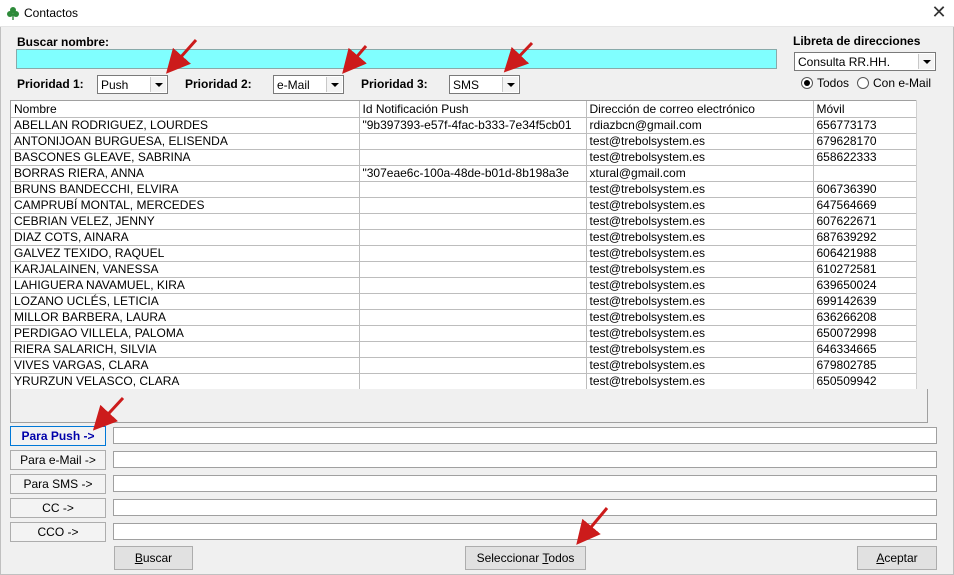 Image resolution: width=954 pixels, height=575 pixels. I want to click on to-email-field, so click(525, 459).